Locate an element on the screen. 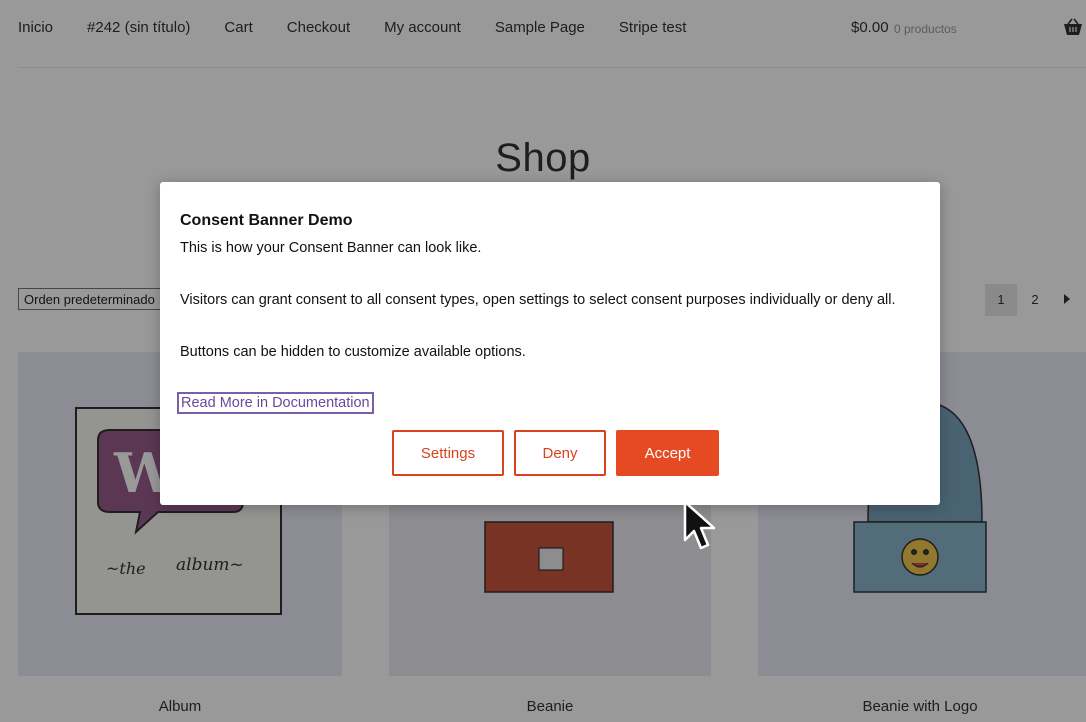  consent-title: Consent Banner Demo is located at coordinates (266, 220).